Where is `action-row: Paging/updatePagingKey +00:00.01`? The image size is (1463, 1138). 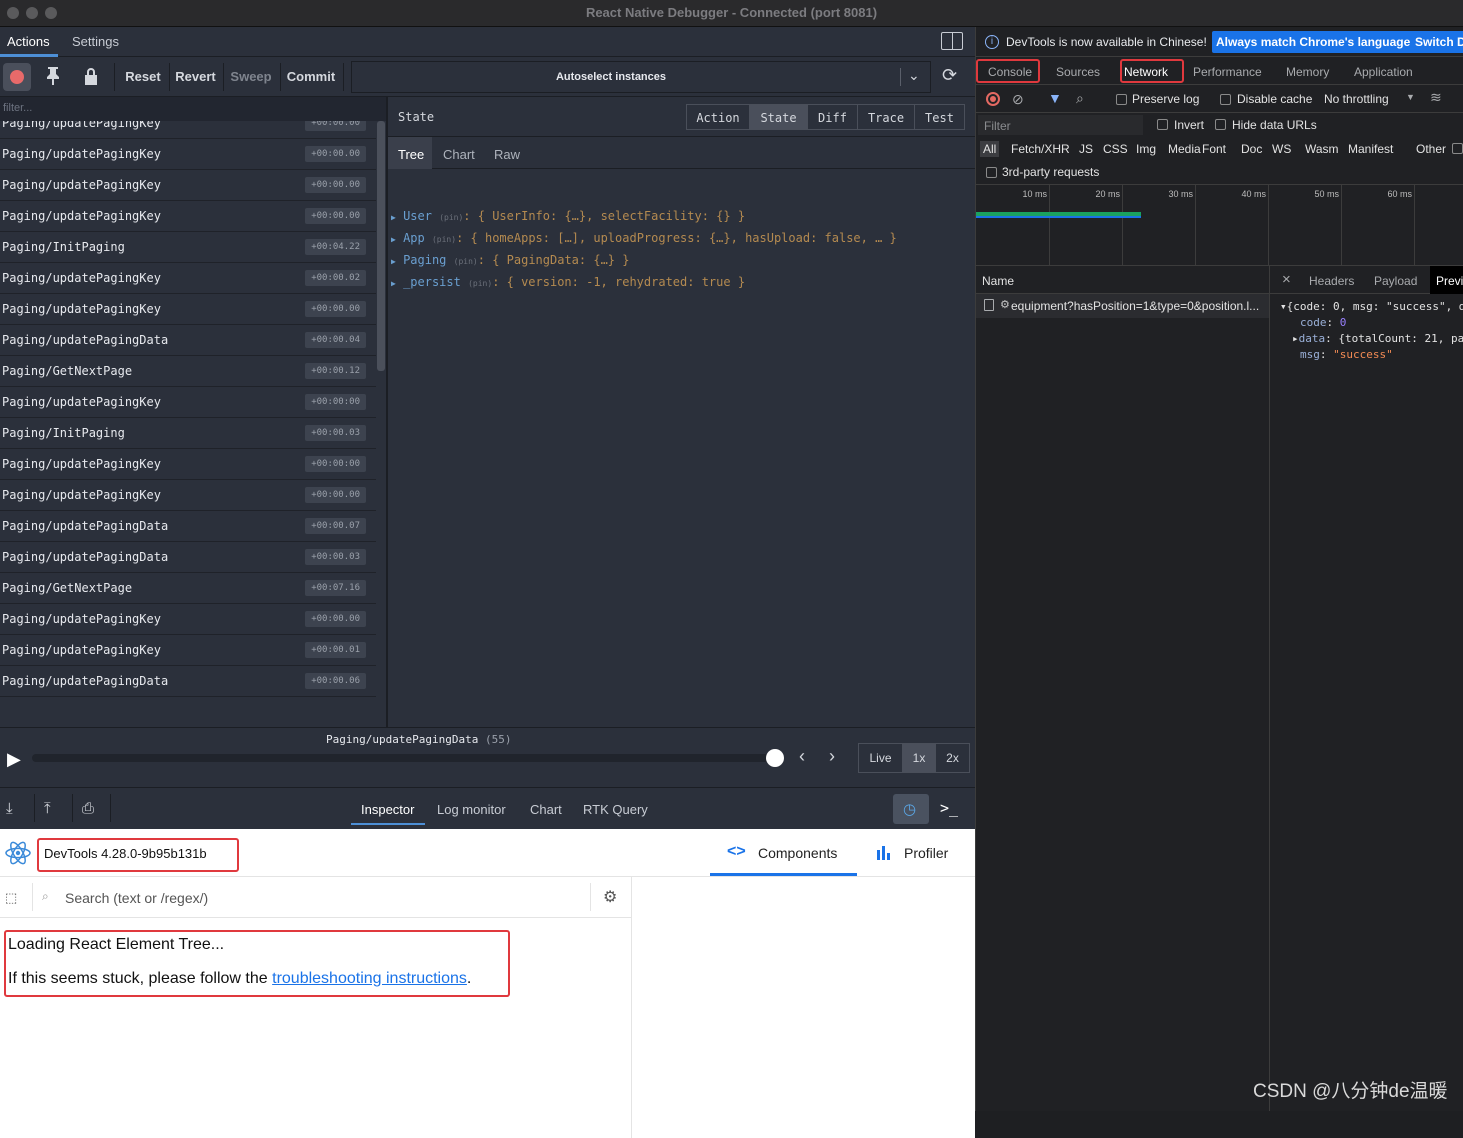 action-row: Paging/updatePagingKey +00:00.01 is located at coordinates (188, 650).